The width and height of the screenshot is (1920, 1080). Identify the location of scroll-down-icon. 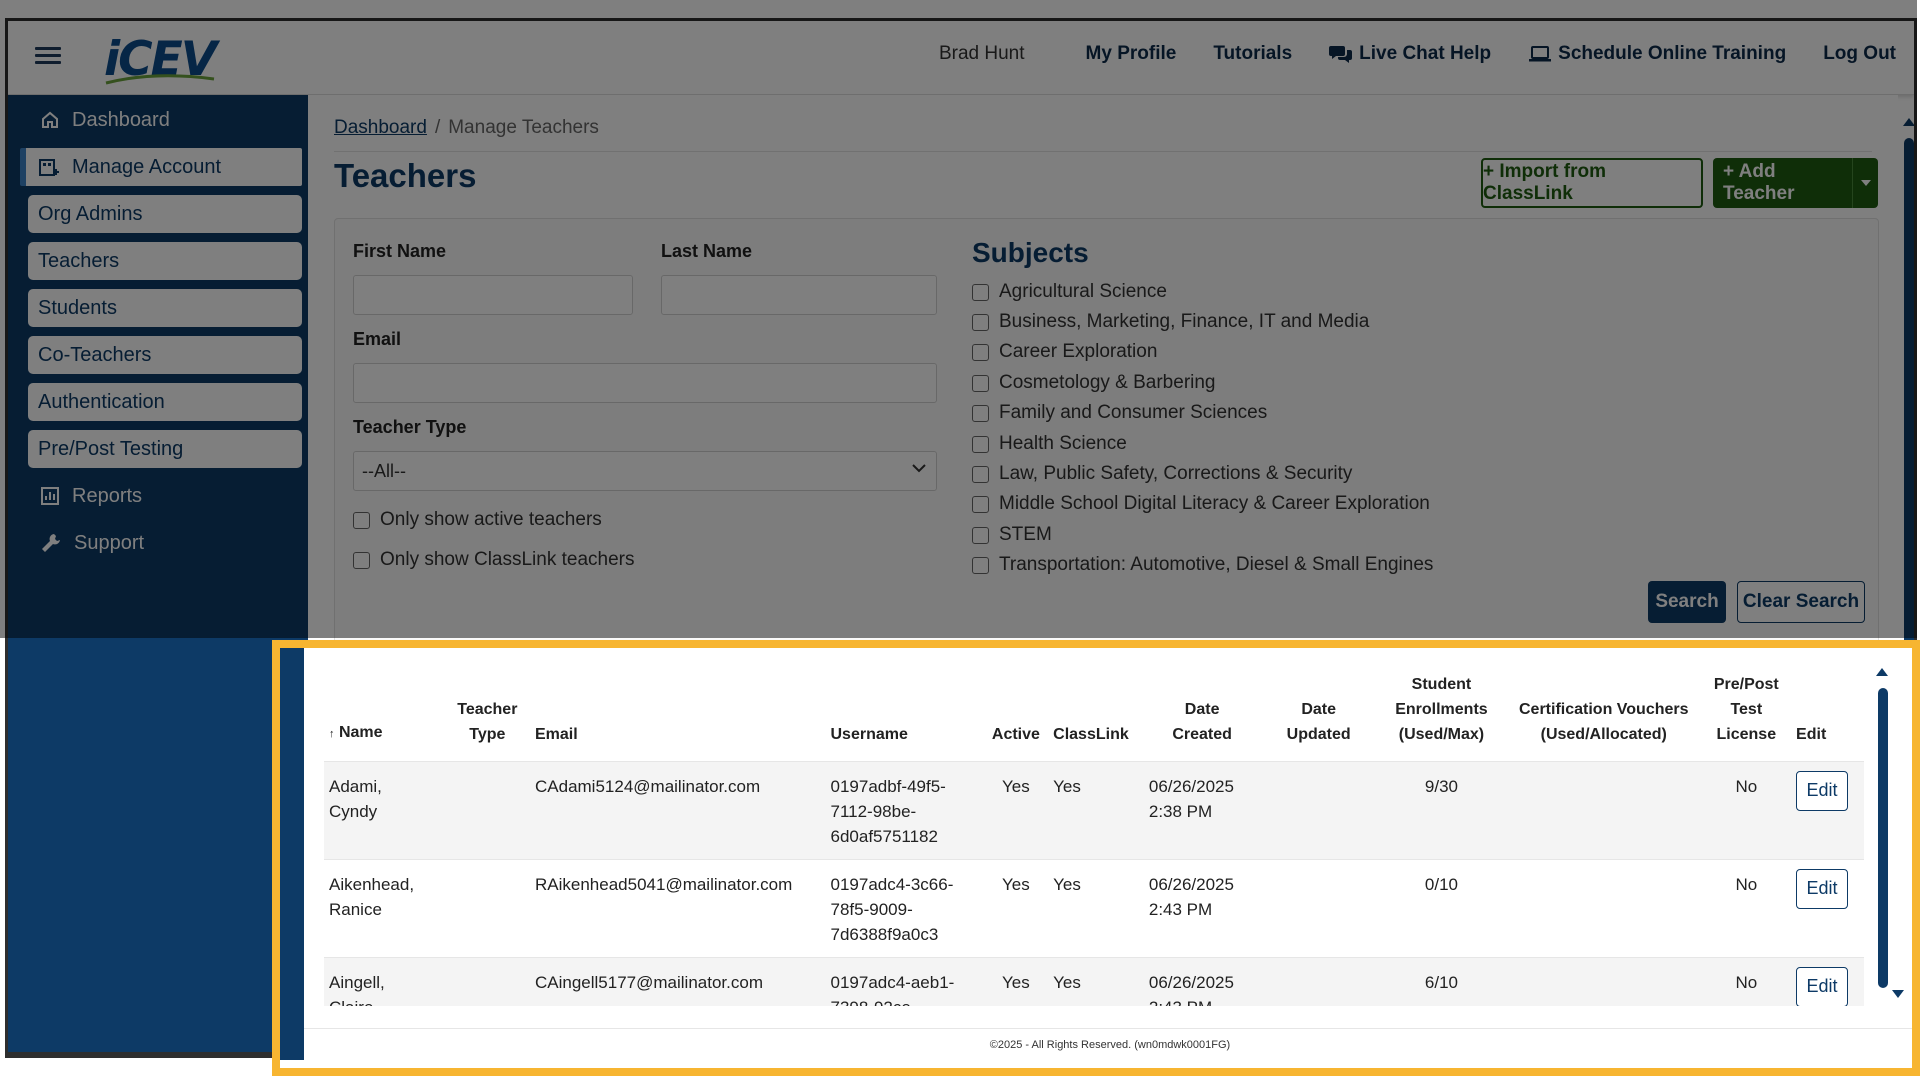
(1898, 994).